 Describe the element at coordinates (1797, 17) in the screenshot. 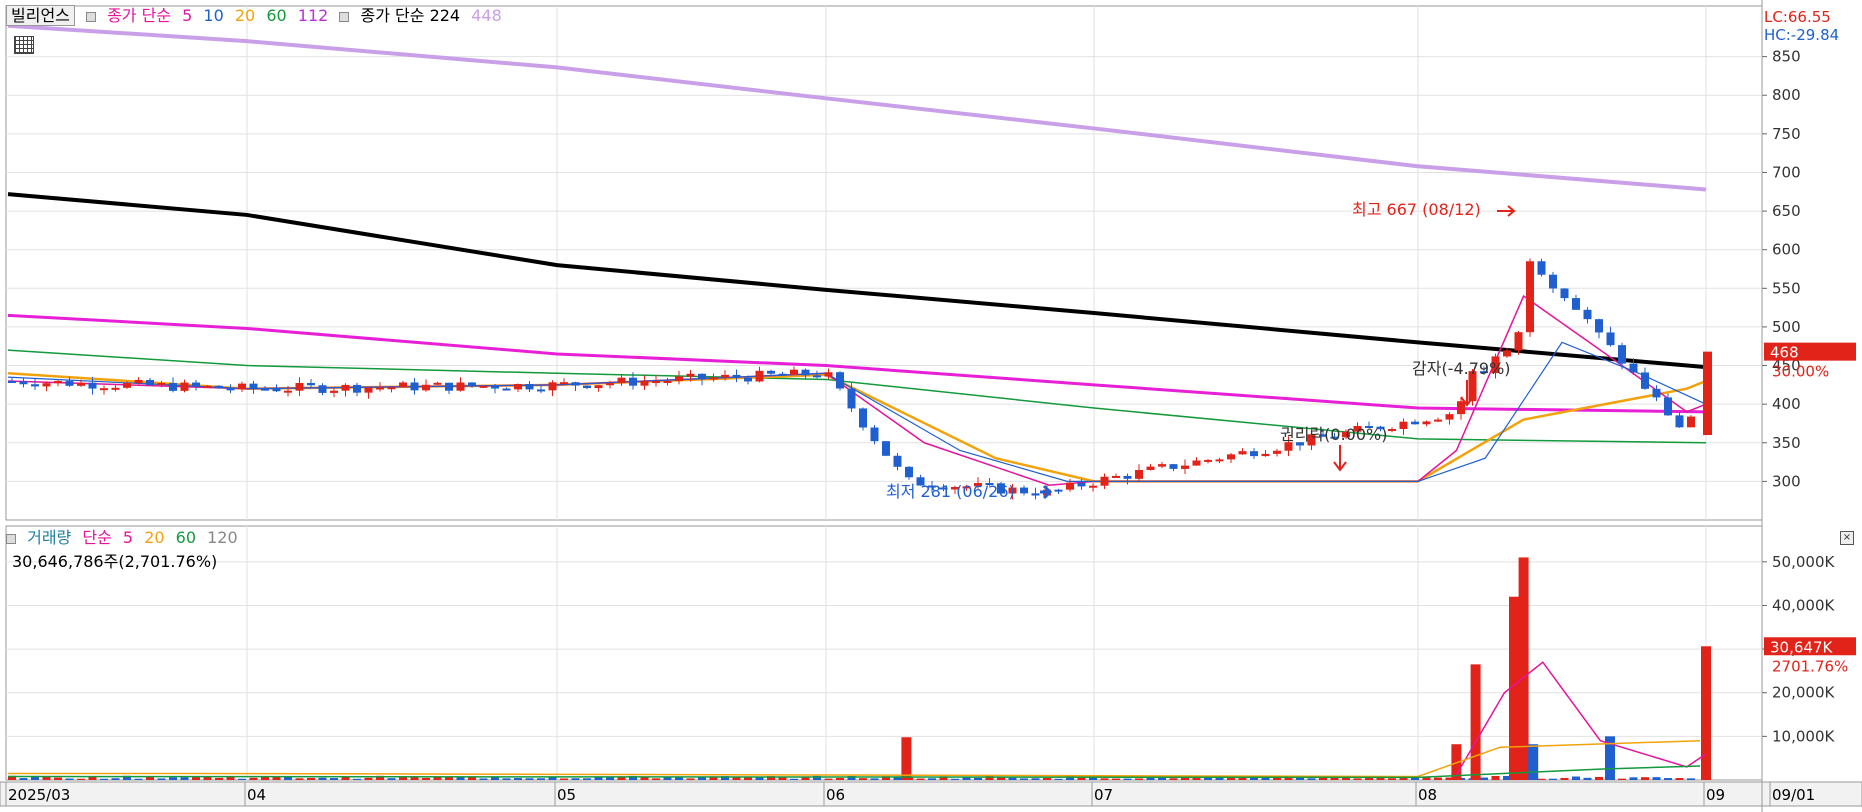

I see `lc-value: LC:66.55` at that location.